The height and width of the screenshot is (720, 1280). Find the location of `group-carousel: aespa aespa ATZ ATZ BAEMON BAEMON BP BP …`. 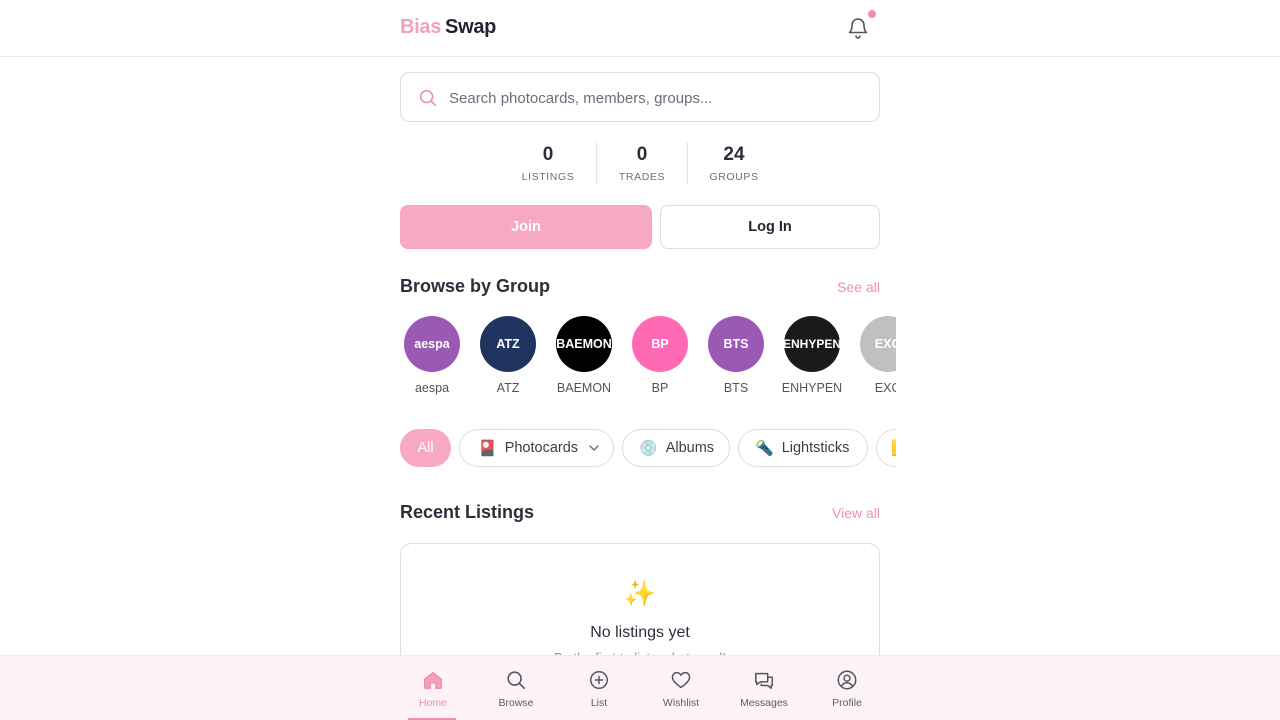

group-carousel: aespa aespa ATZ ATZ BAEMON BAEMON BP BP … is located at coordinates (648, 358).